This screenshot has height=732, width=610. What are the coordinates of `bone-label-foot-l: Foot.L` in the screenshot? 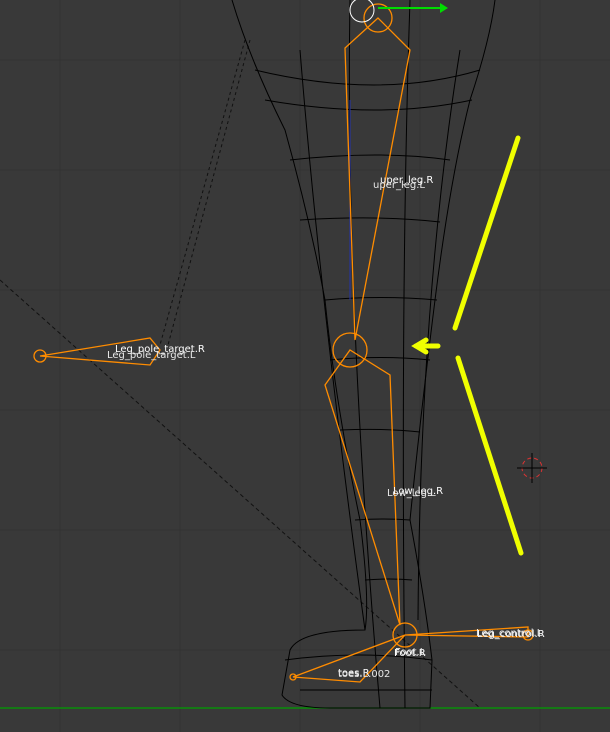 It's located at (410, 652).